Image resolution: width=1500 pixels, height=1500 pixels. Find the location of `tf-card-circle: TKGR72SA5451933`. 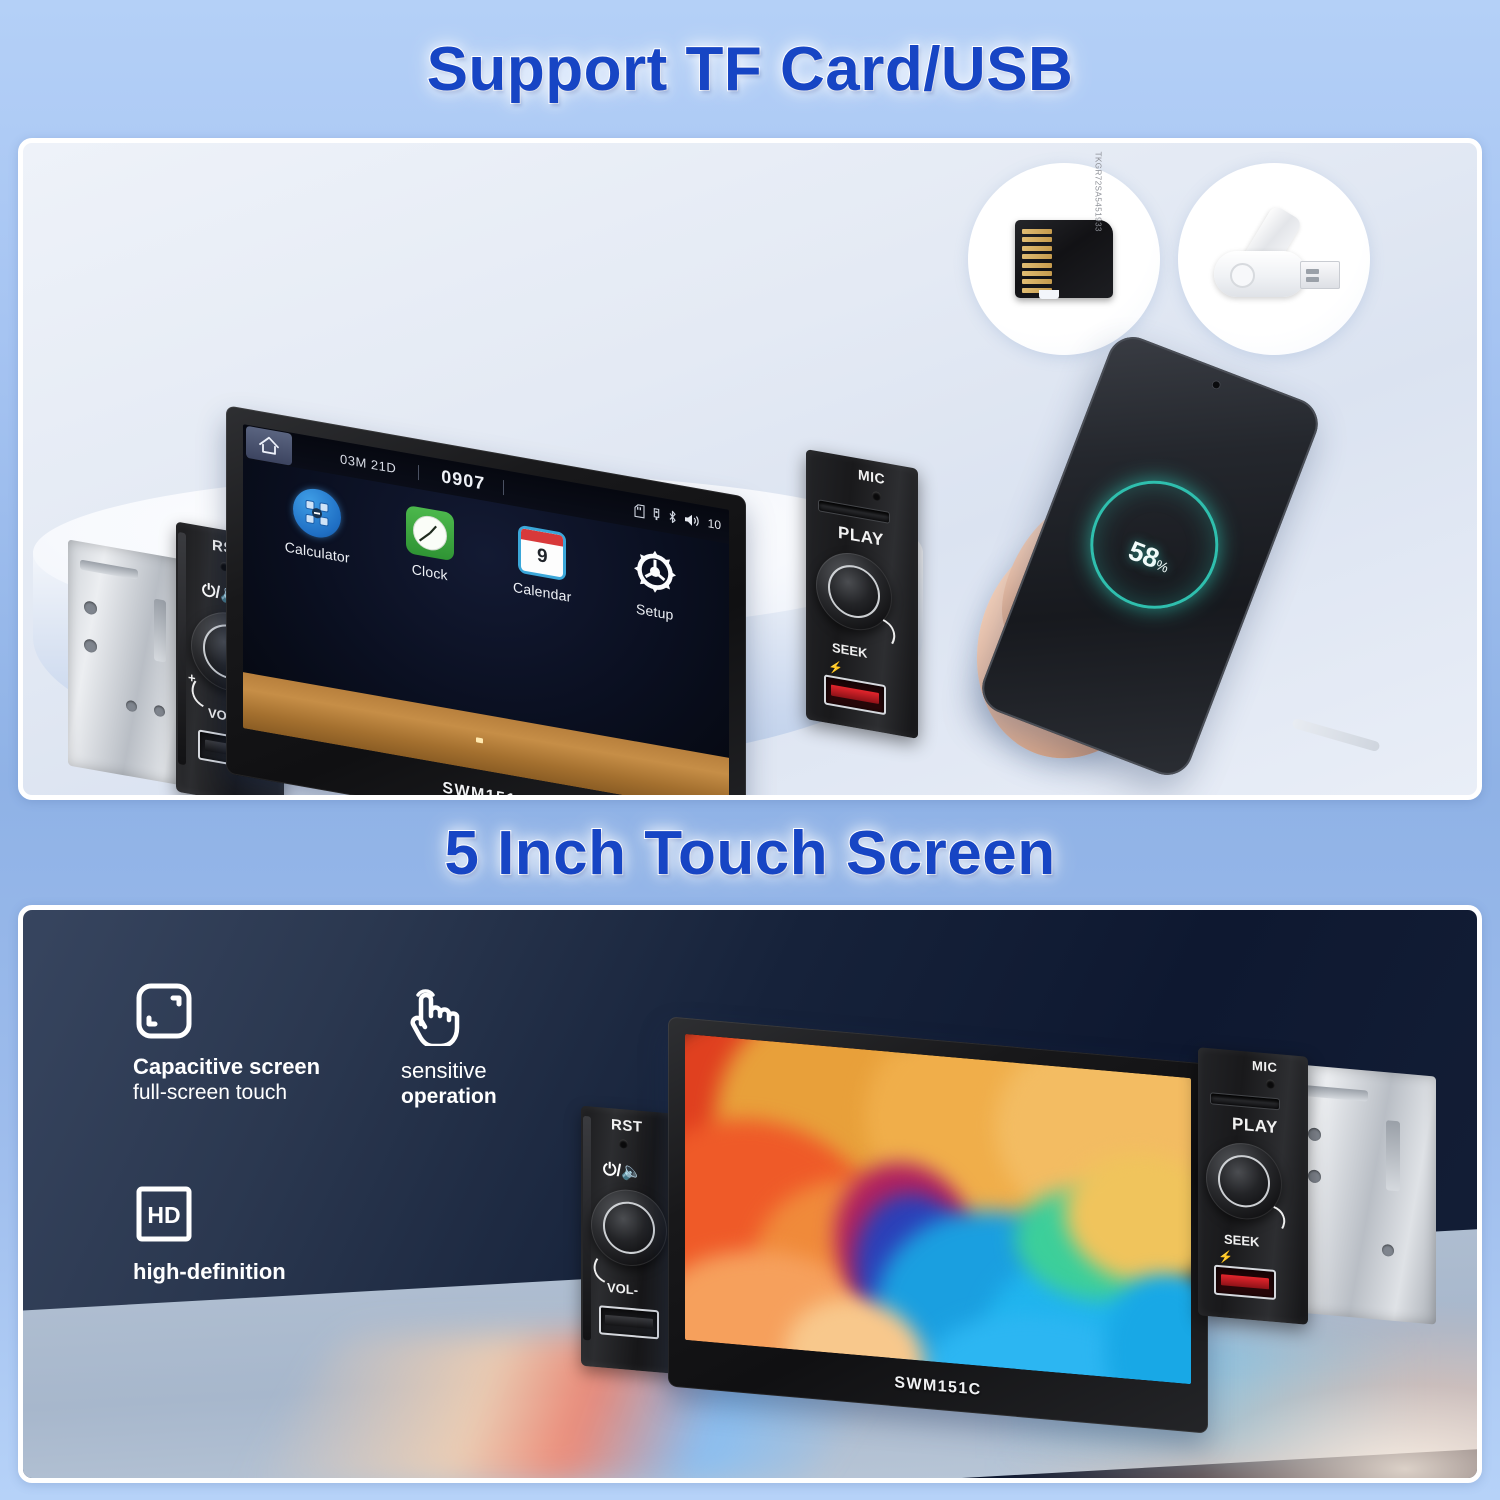

tf-card-circle: TKGR72SA5451933 is located at coordinates (1064, 253).